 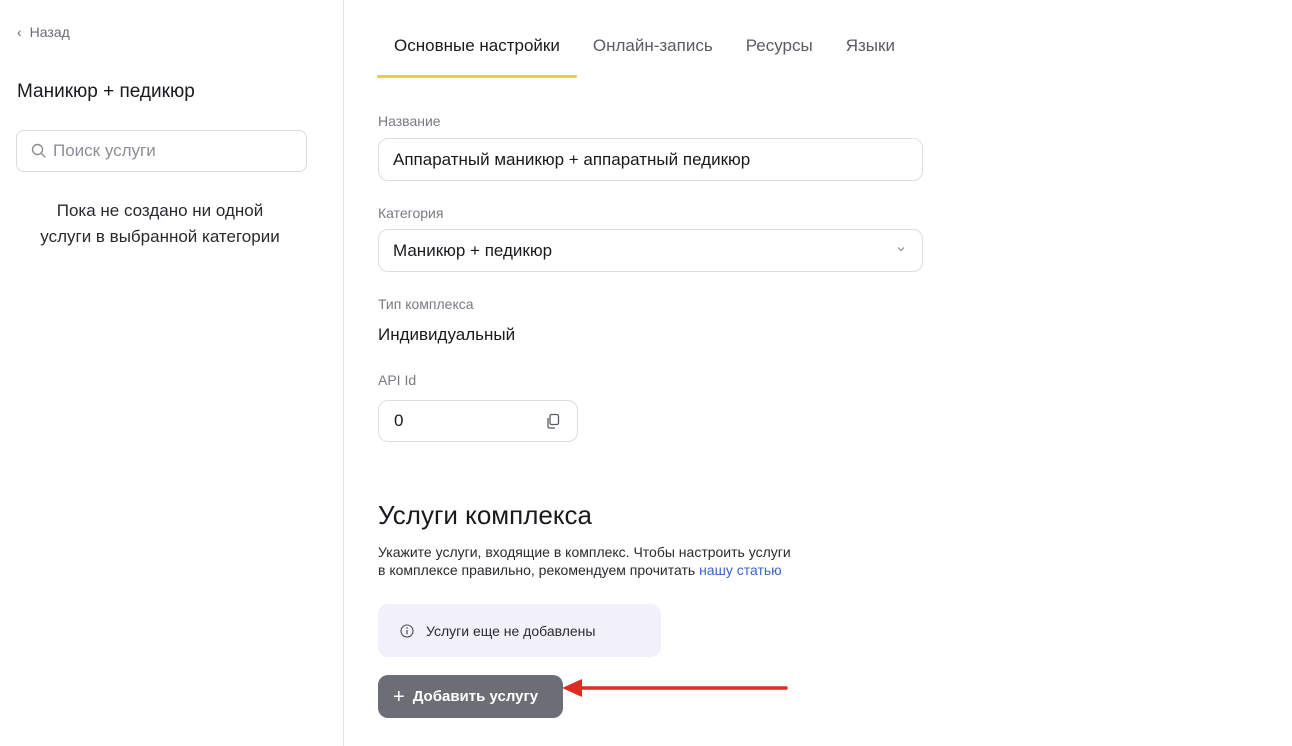 What do you see at coordinates (870, 56) in the screenshot?
I see `tab-languages: Языки` at bounding box center [870, 56].